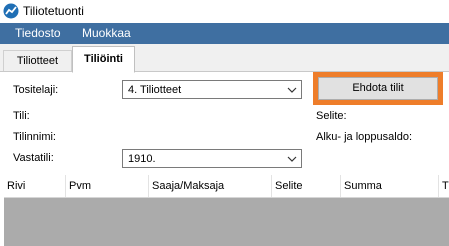  What do you see at coordinates (444, 186) in the screenshot?
I see `column-header-t: T` at bounding box center [444, 186].